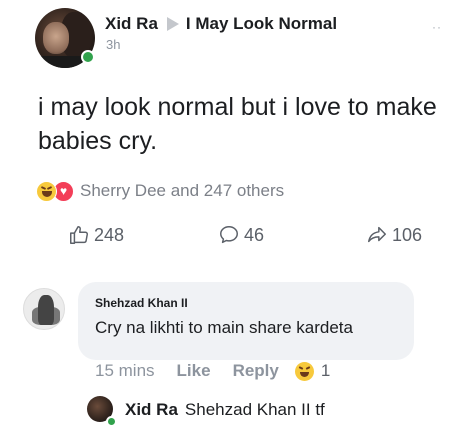 This screenshot has width=450, height=444. I want to click on reply-author-name: Xid Ra, so click(151, 410).